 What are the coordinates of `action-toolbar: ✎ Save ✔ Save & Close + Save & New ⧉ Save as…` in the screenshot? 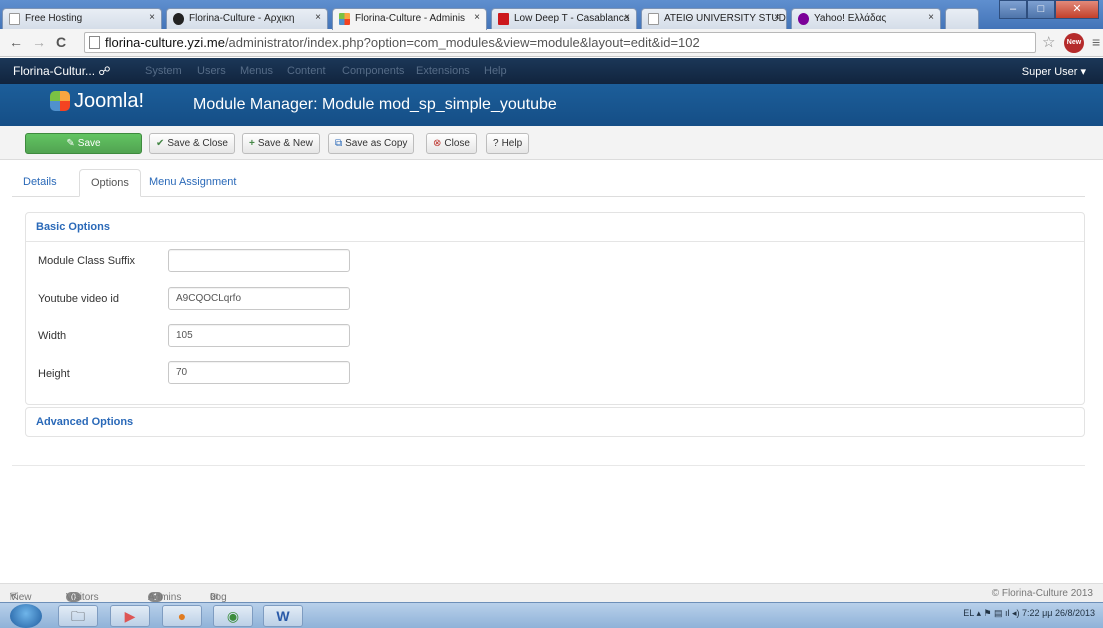 It's located at (551, 143).